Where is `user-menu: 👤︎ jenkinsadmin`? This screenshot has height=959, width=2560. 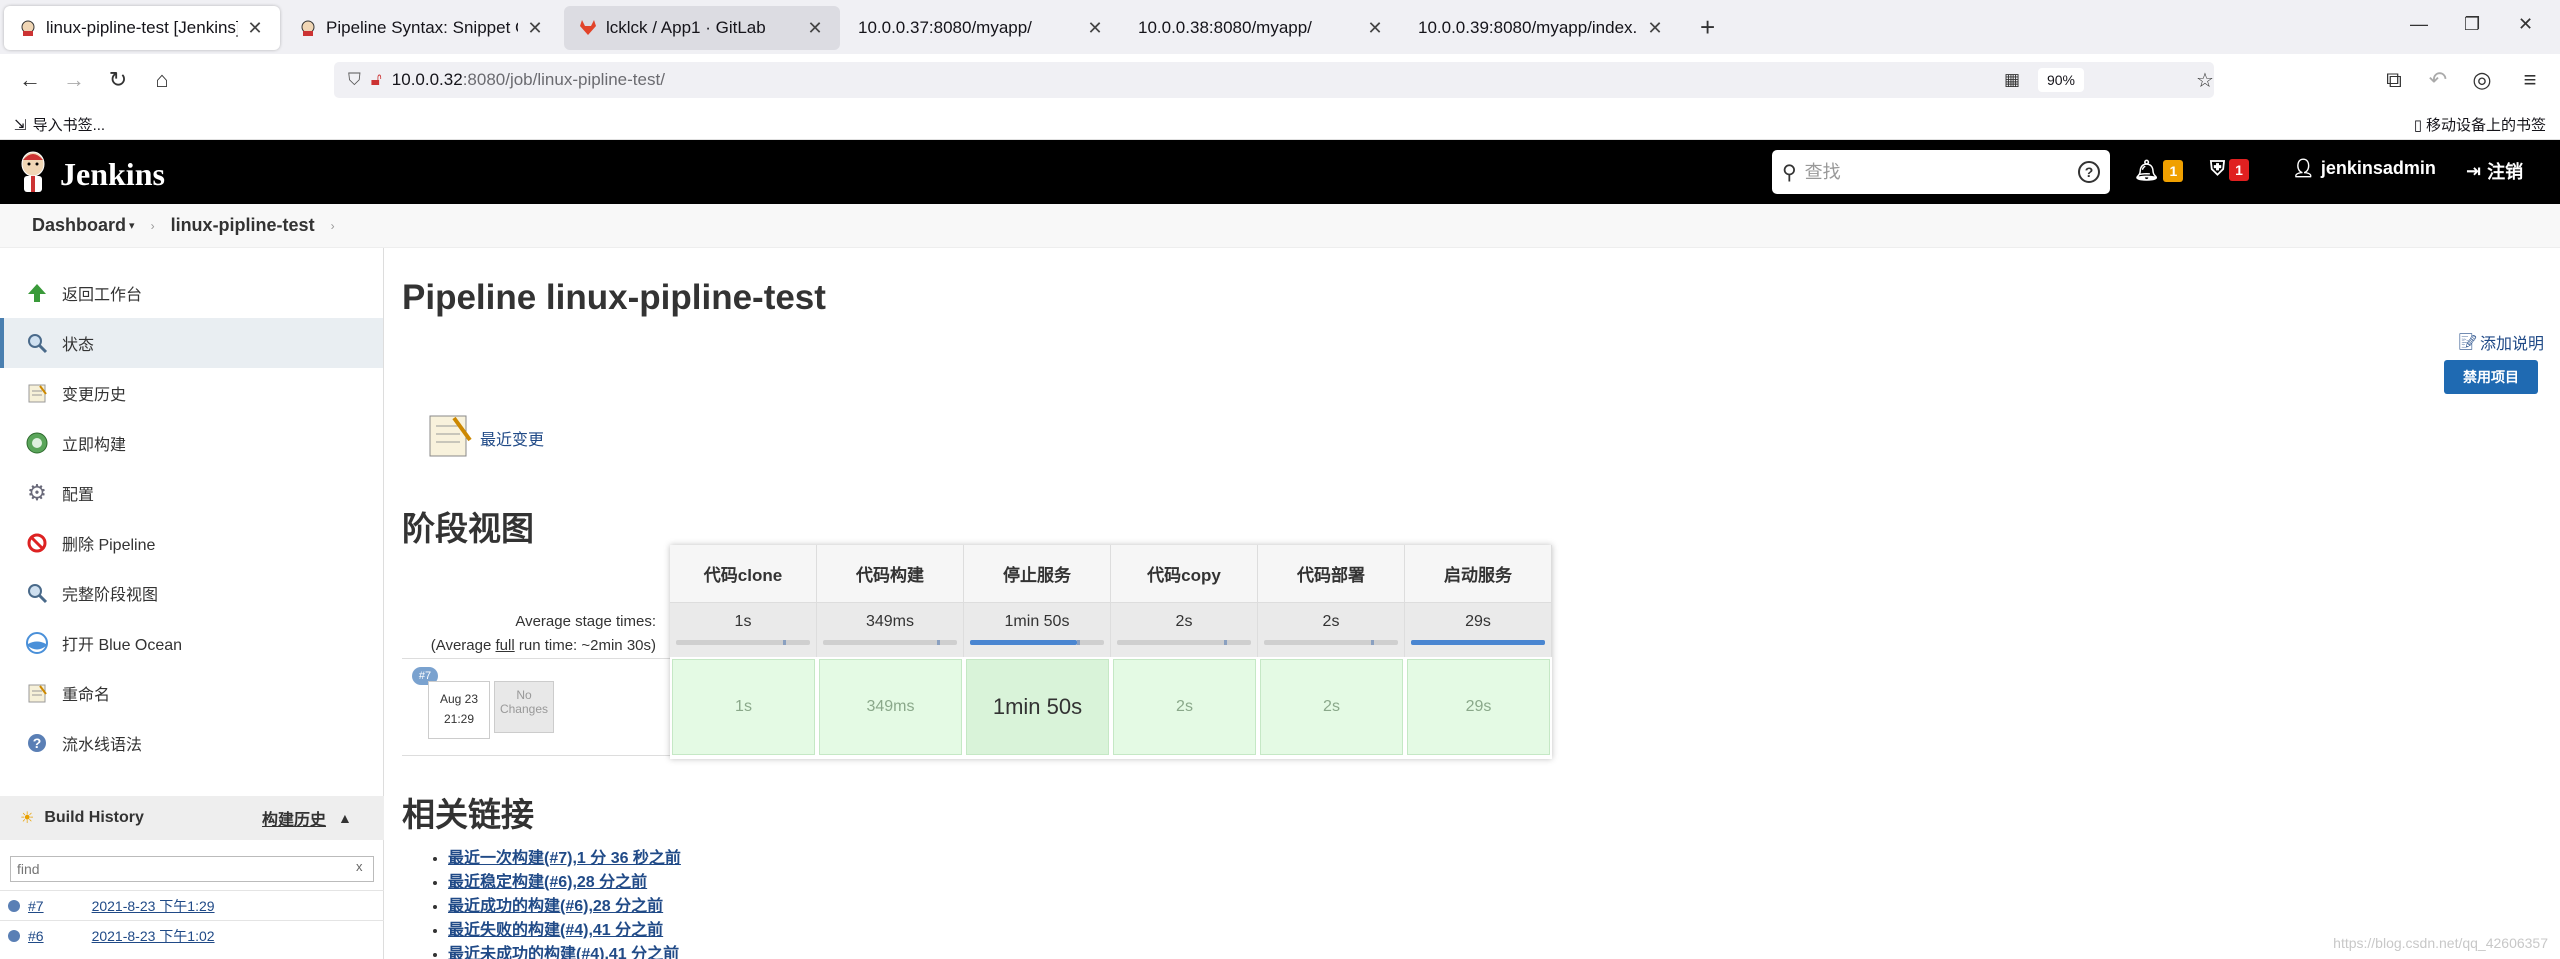
user-menu: 👤︎ jenkinsadmin is located at coordinates (2364, 168).